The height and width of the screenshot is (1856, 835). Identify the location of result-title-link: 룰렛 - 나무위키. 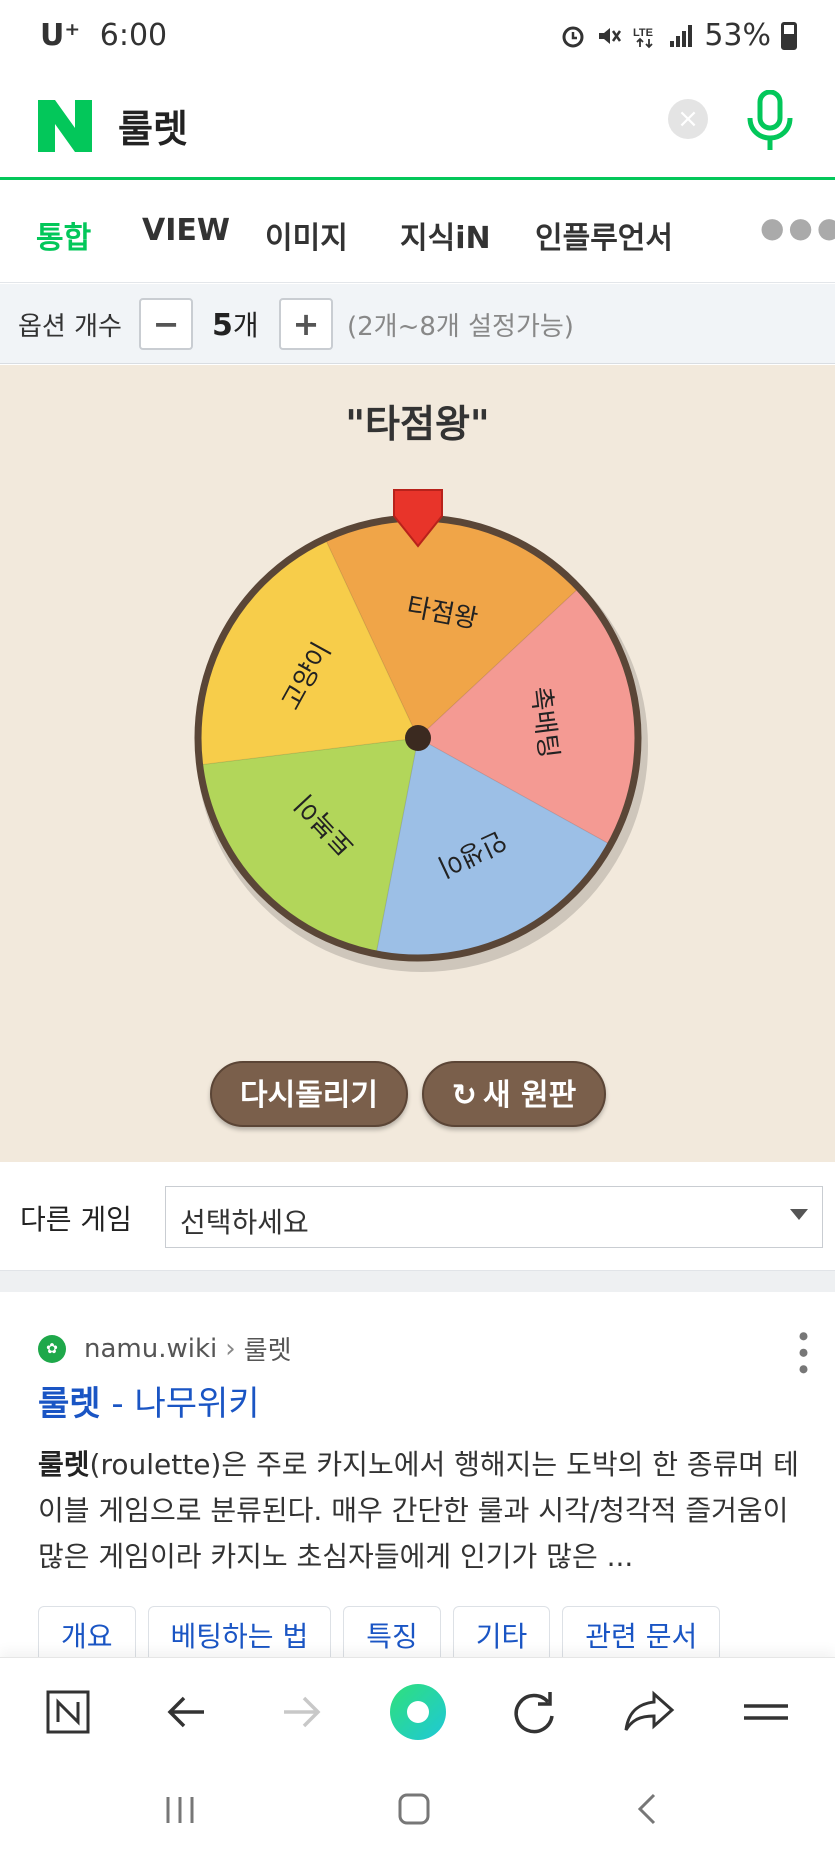
(149, 1400).